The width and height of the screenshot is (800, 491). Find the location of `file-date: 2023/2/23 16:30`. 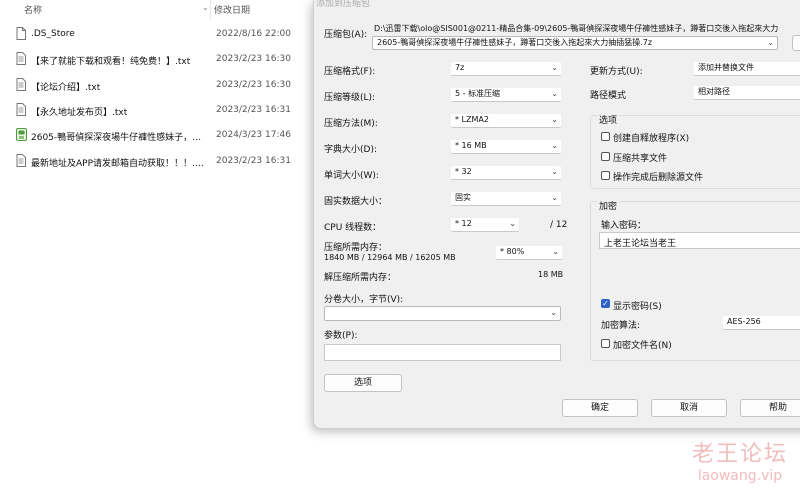

file-date: 2023/2/23 16:30 is located at coordinates (253, 59).